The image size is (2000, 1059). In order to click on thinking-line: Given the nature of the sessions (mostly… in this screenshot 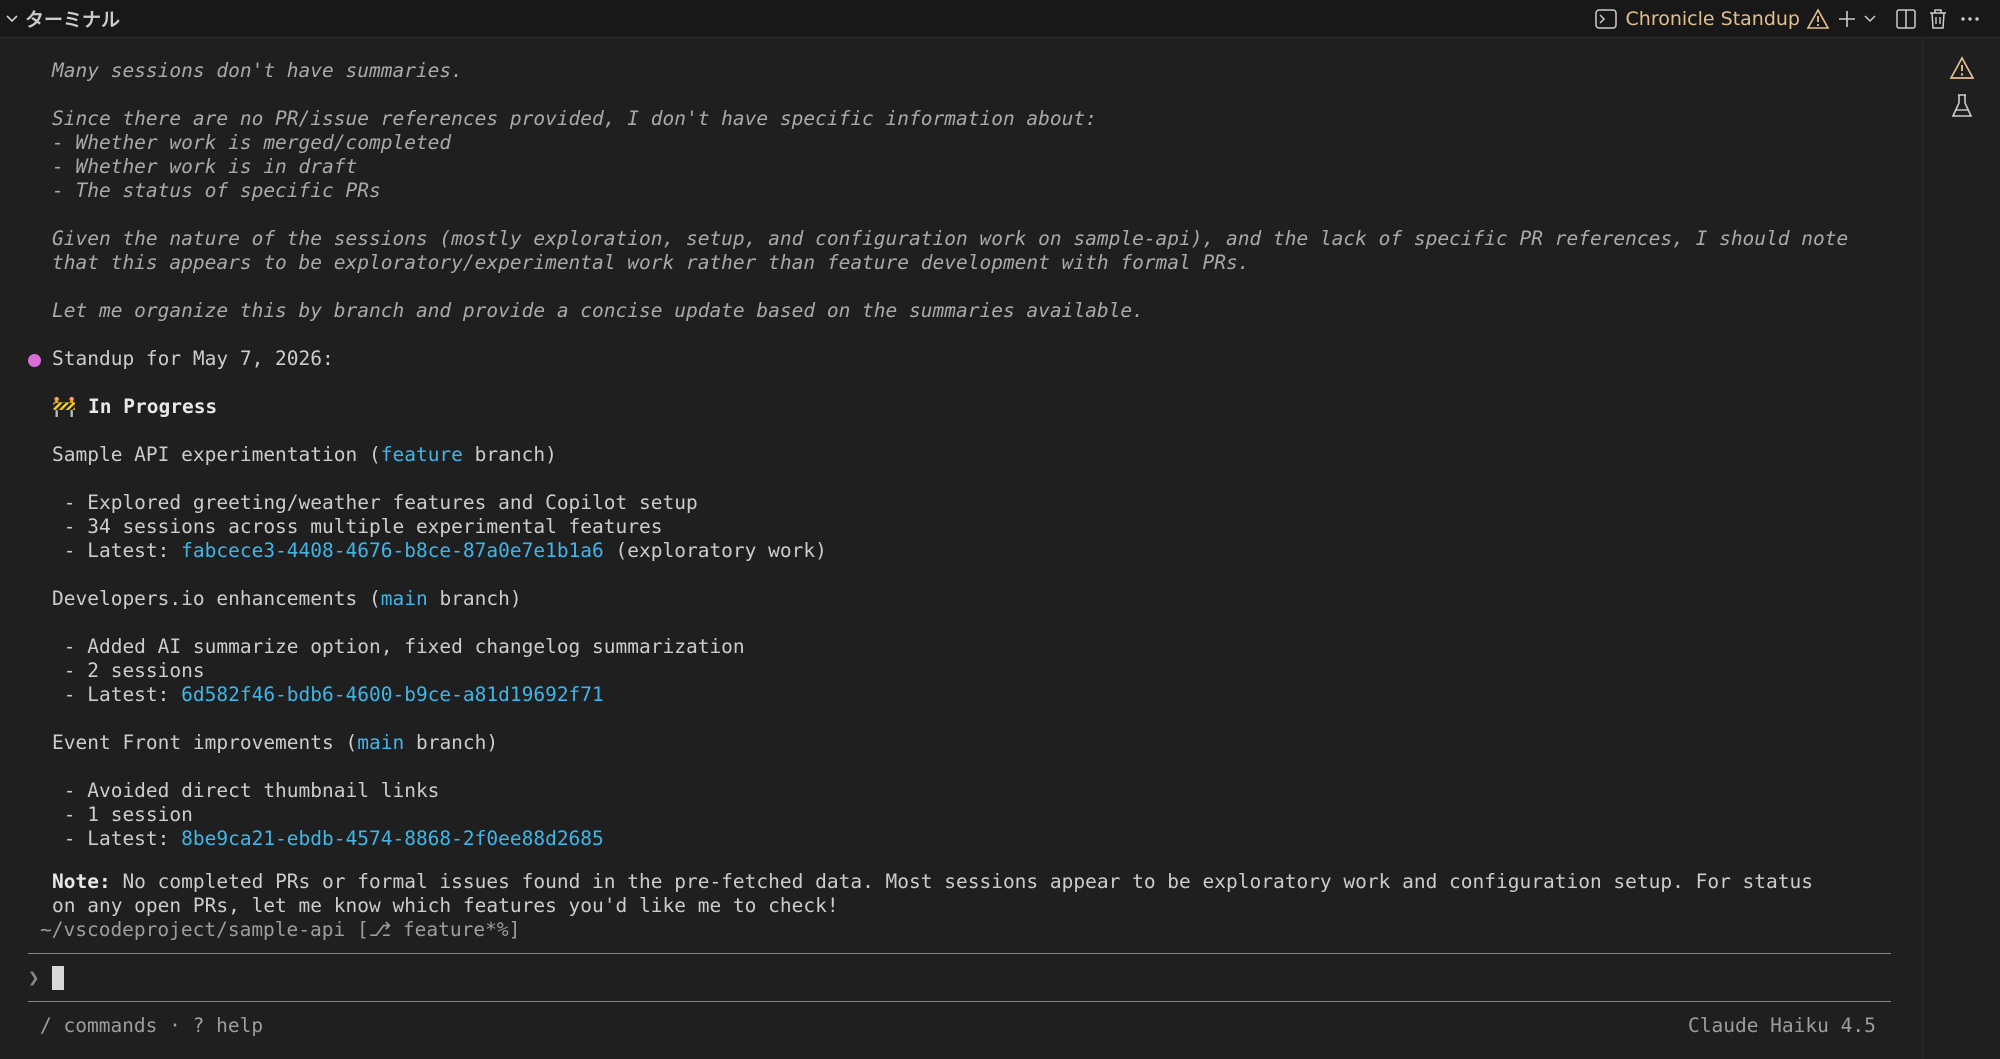, I will do `click(950, 238)`.